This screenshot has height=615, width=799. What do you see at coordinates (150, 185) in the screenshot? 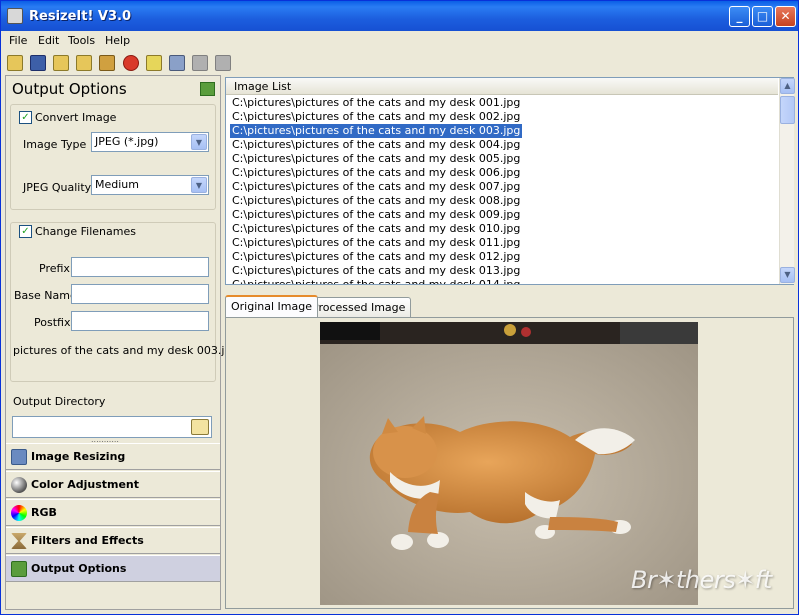
I see `jpeg-quality-select: Medium ▼` at bounding box center [150, 185].